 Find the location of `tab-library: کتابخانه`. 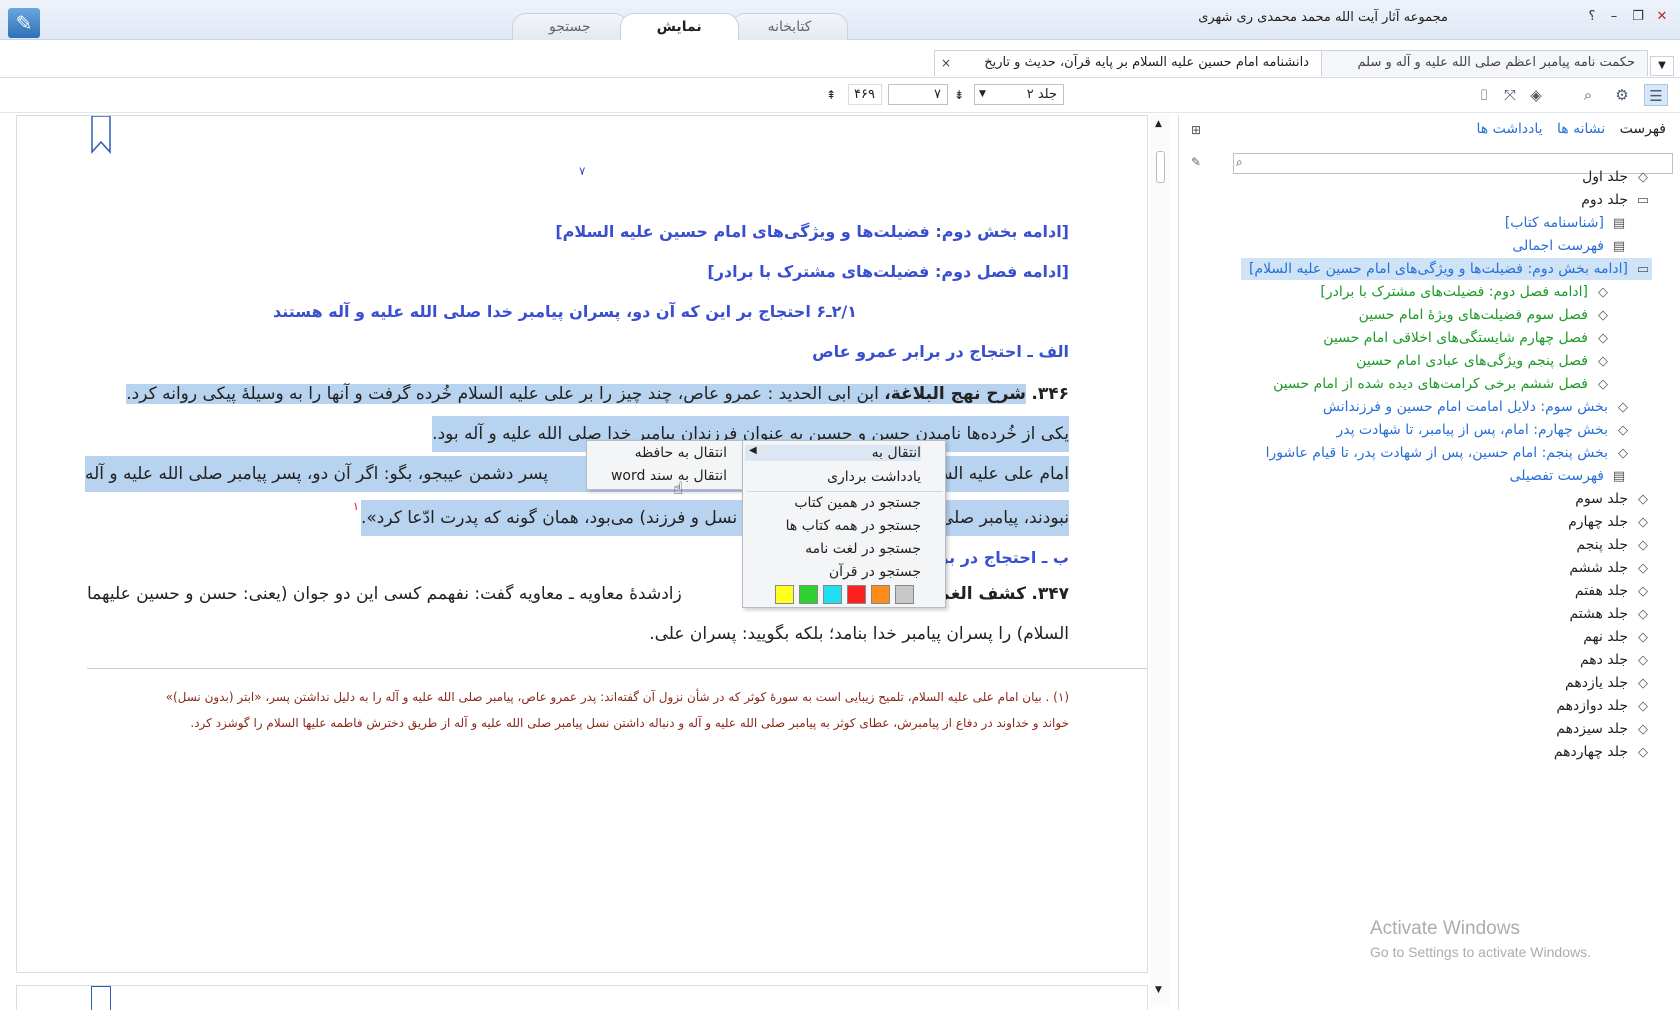

tab-library: کتابخانه is located at coordinates (789, 26).